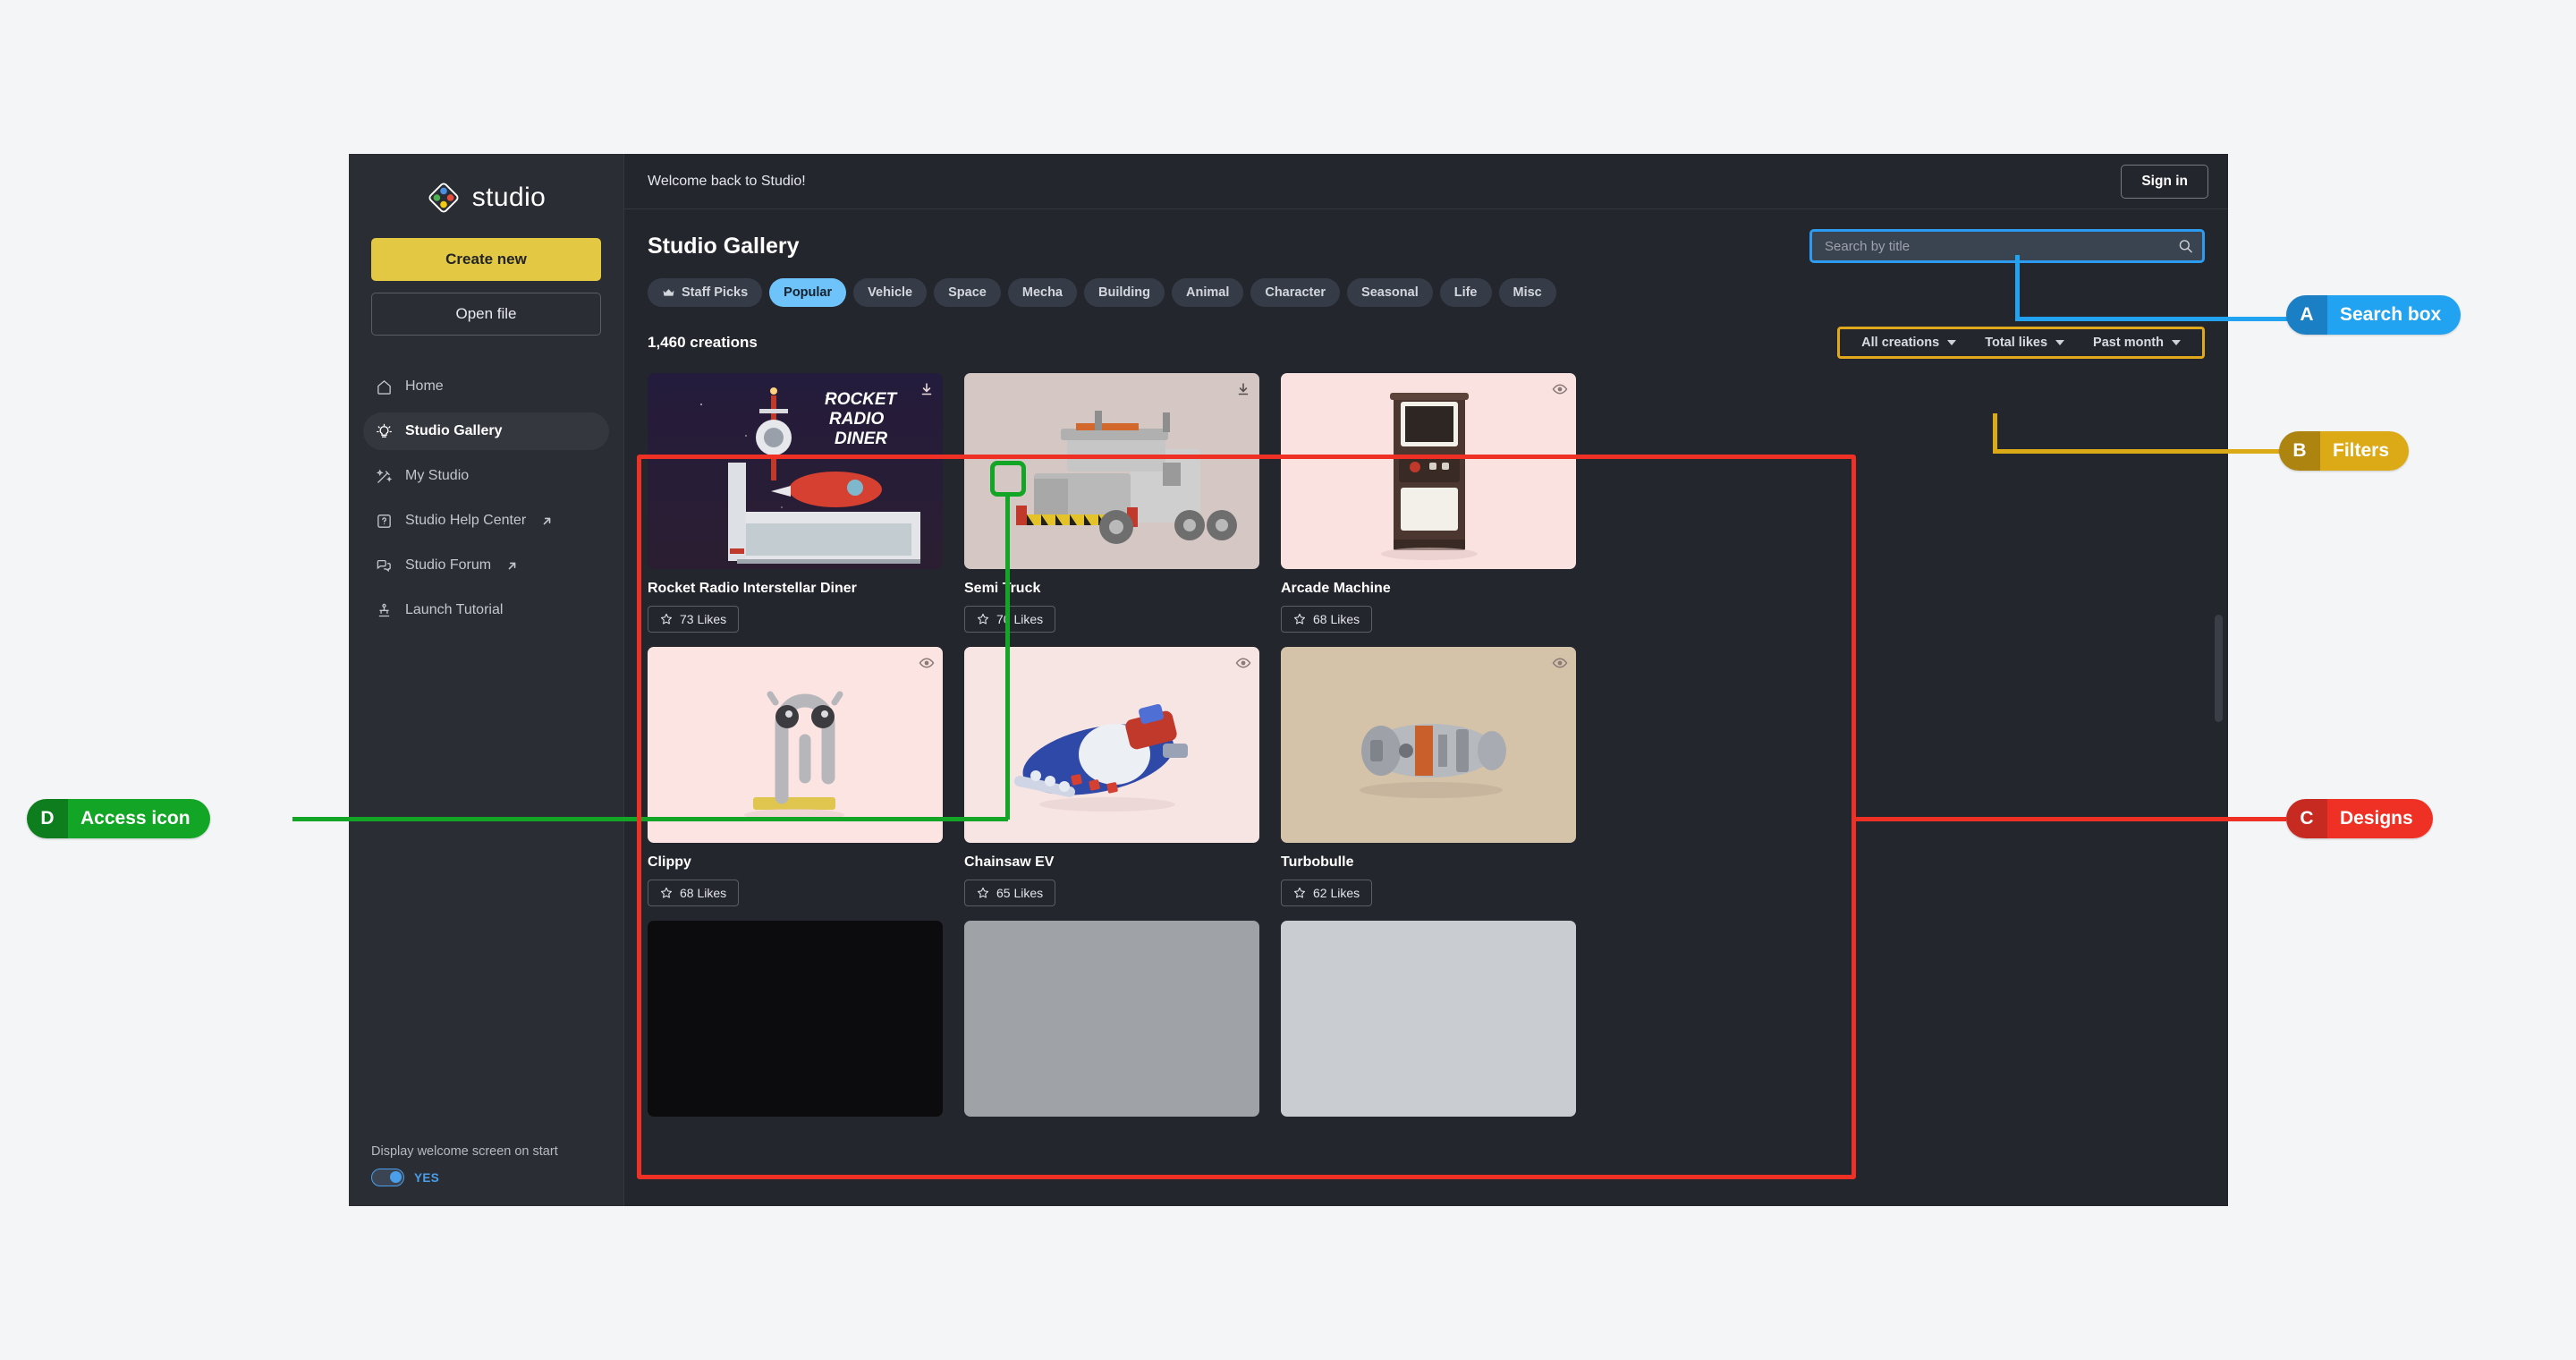 This screenshot has height=1360, width=2576. What do you see at coordinates (727, 181) in the screenshot?
I see `welcome-message: Welcome back to Studio!` at bounding box center [727, 181].